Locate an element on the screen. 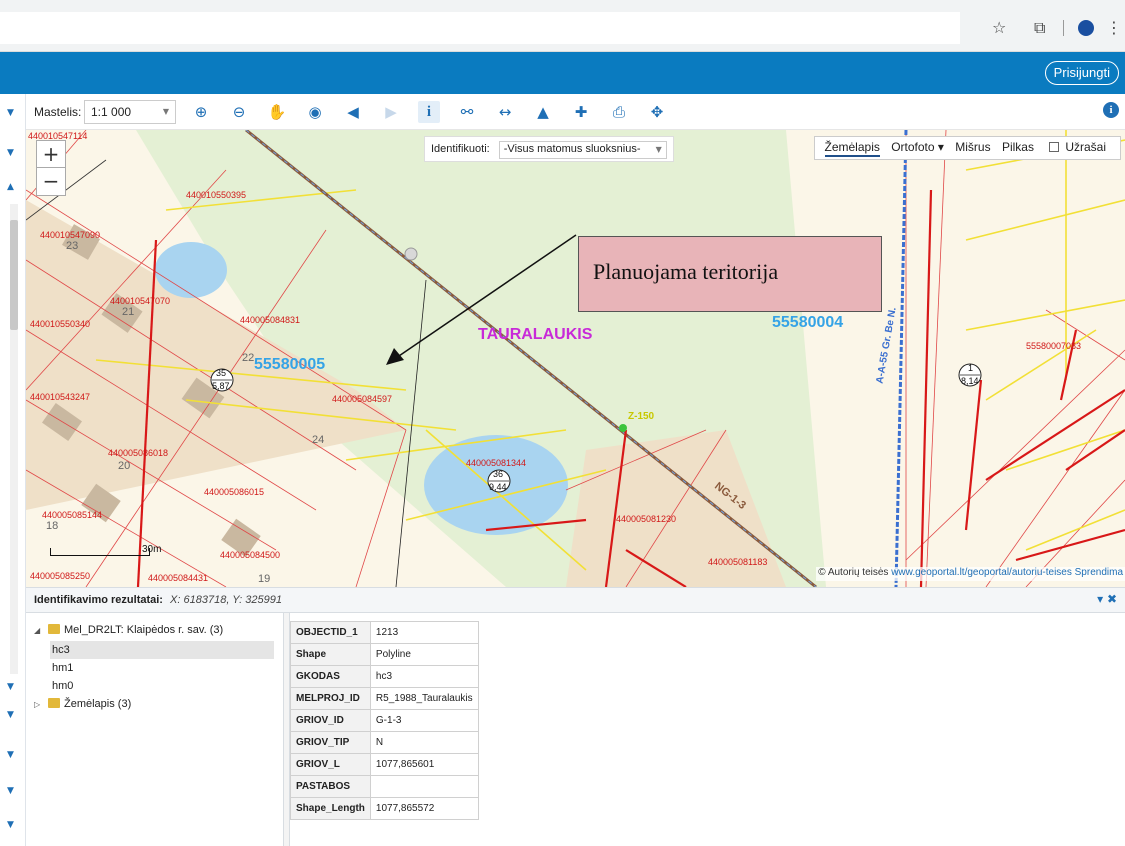 The height and width of the screenshot is (846, 1125). next-extent-icon: ▶ is located at coordinates (391, 112).